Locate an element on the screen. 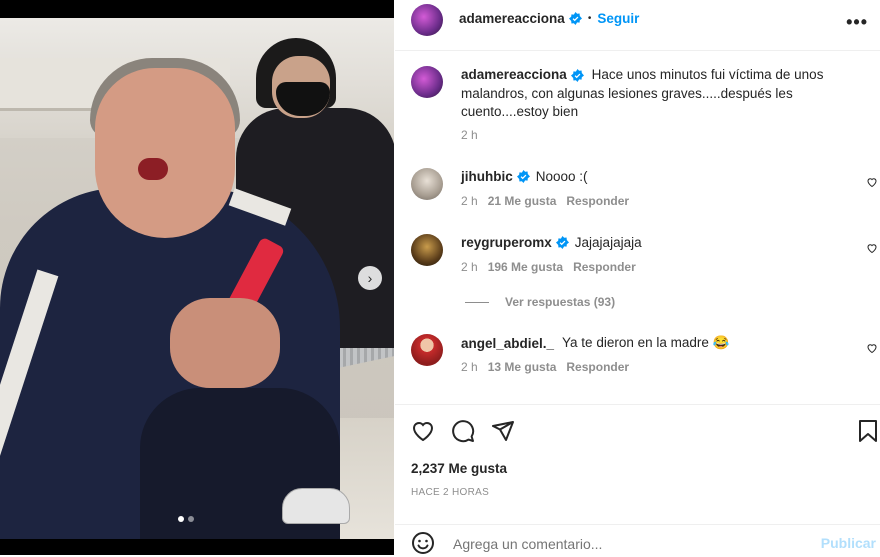  post-time: HACE 2 HORAS is located at coordinates (450, 492).